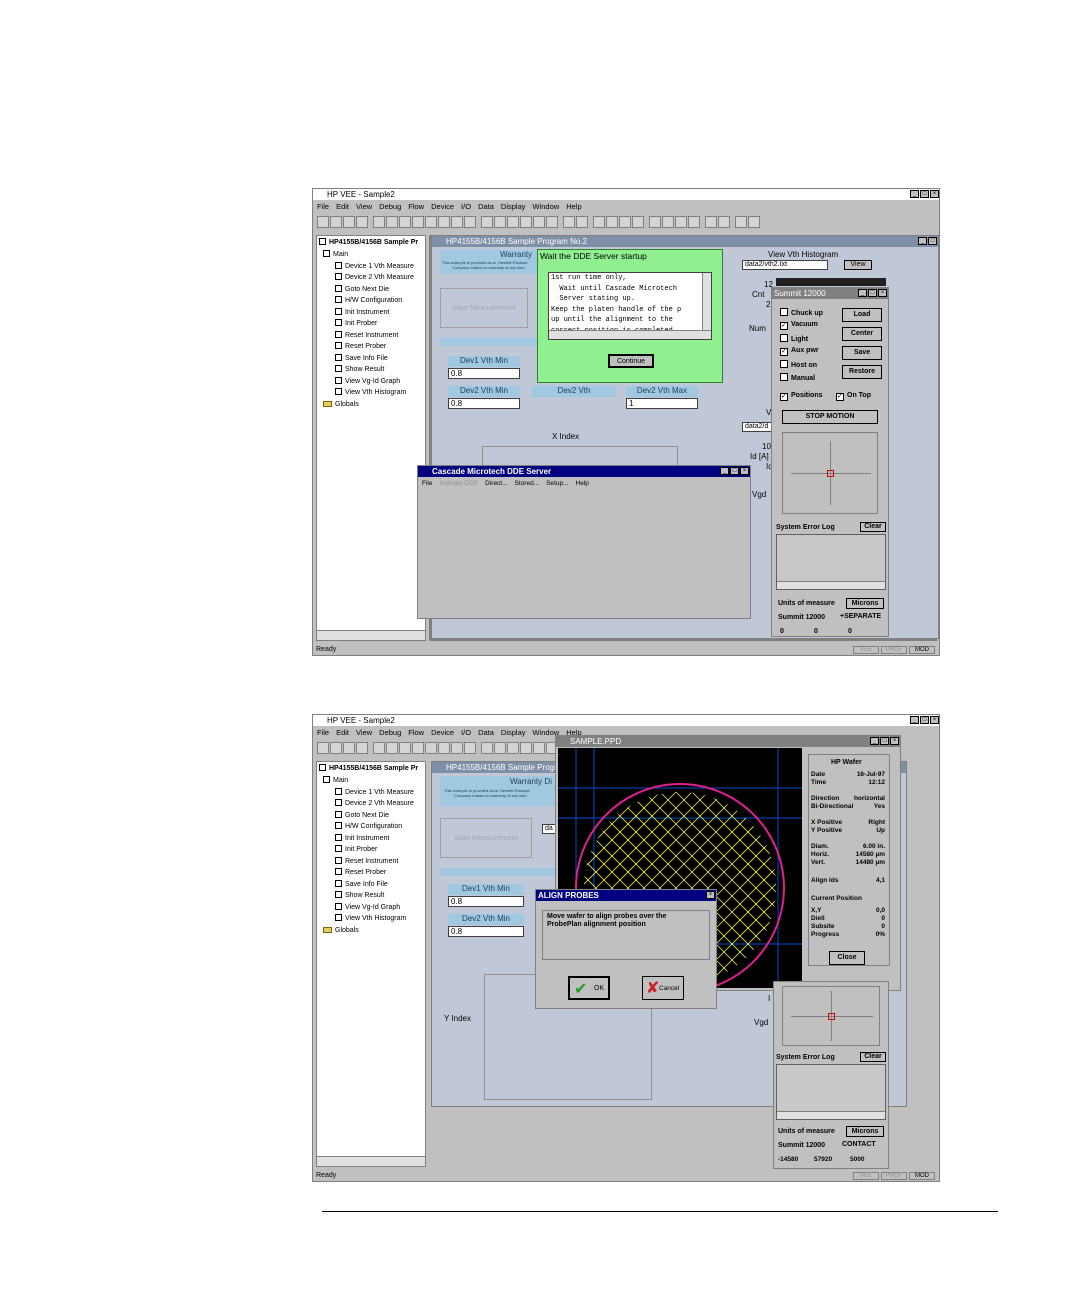  Describe the element at coordinates (360, 872) in the screenshot. I see `tree-item: Reset Prober` at that location.